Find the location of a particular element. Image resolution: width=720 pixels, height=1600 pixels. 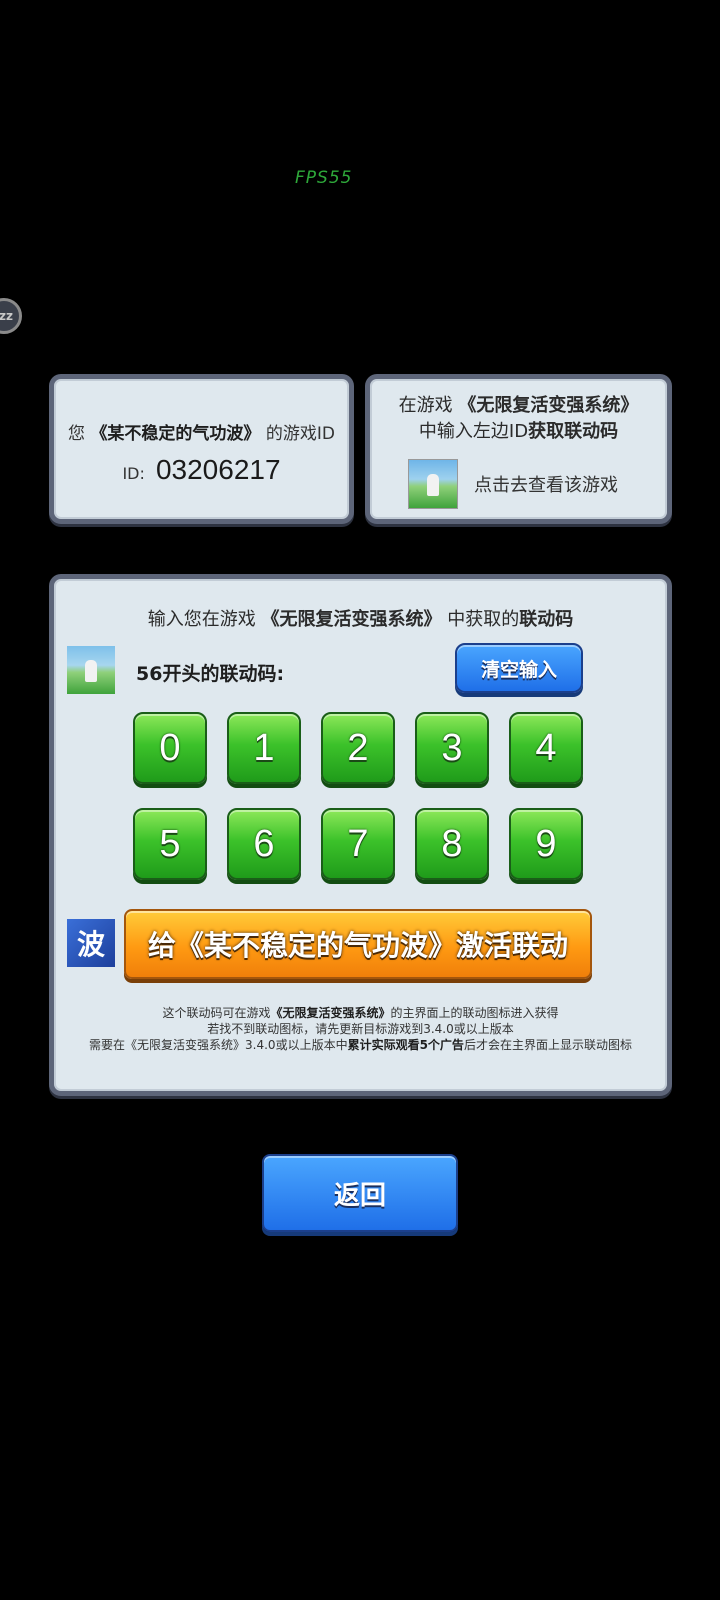

key-0: 0 is located at coordinates (170, 748).